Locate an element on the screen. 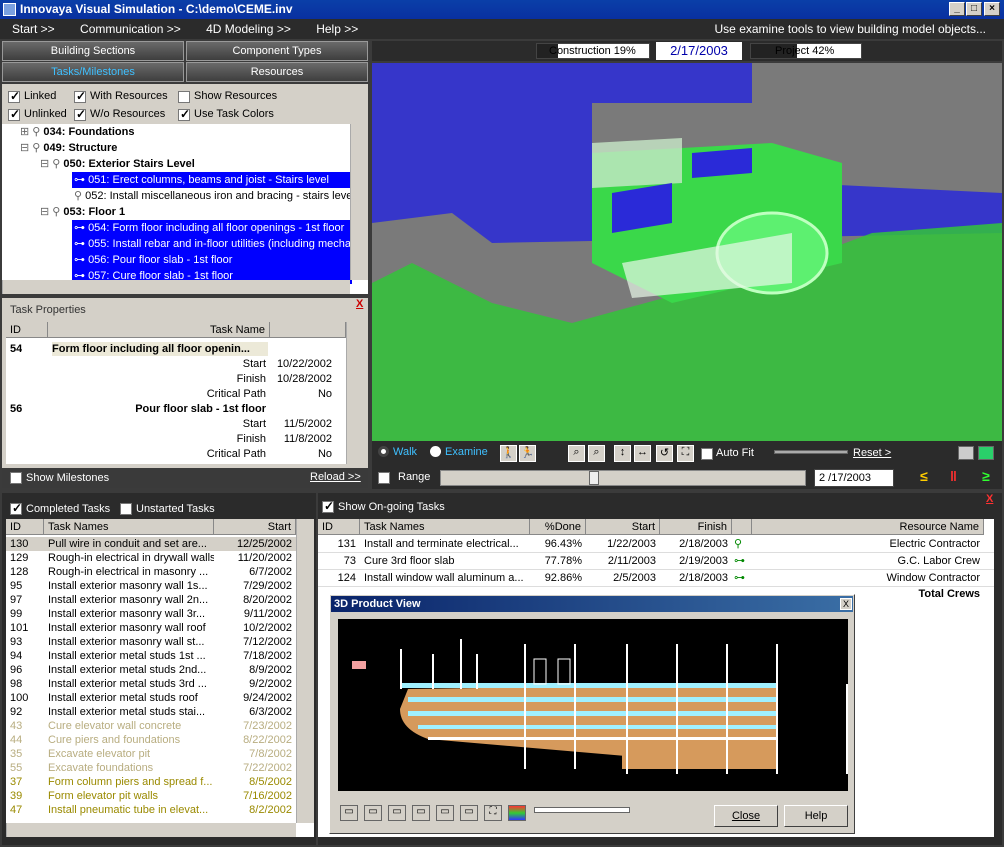 This screenshot has height=847, width=1004. pause-icon: ‖ is located at coordinates (953, 476).